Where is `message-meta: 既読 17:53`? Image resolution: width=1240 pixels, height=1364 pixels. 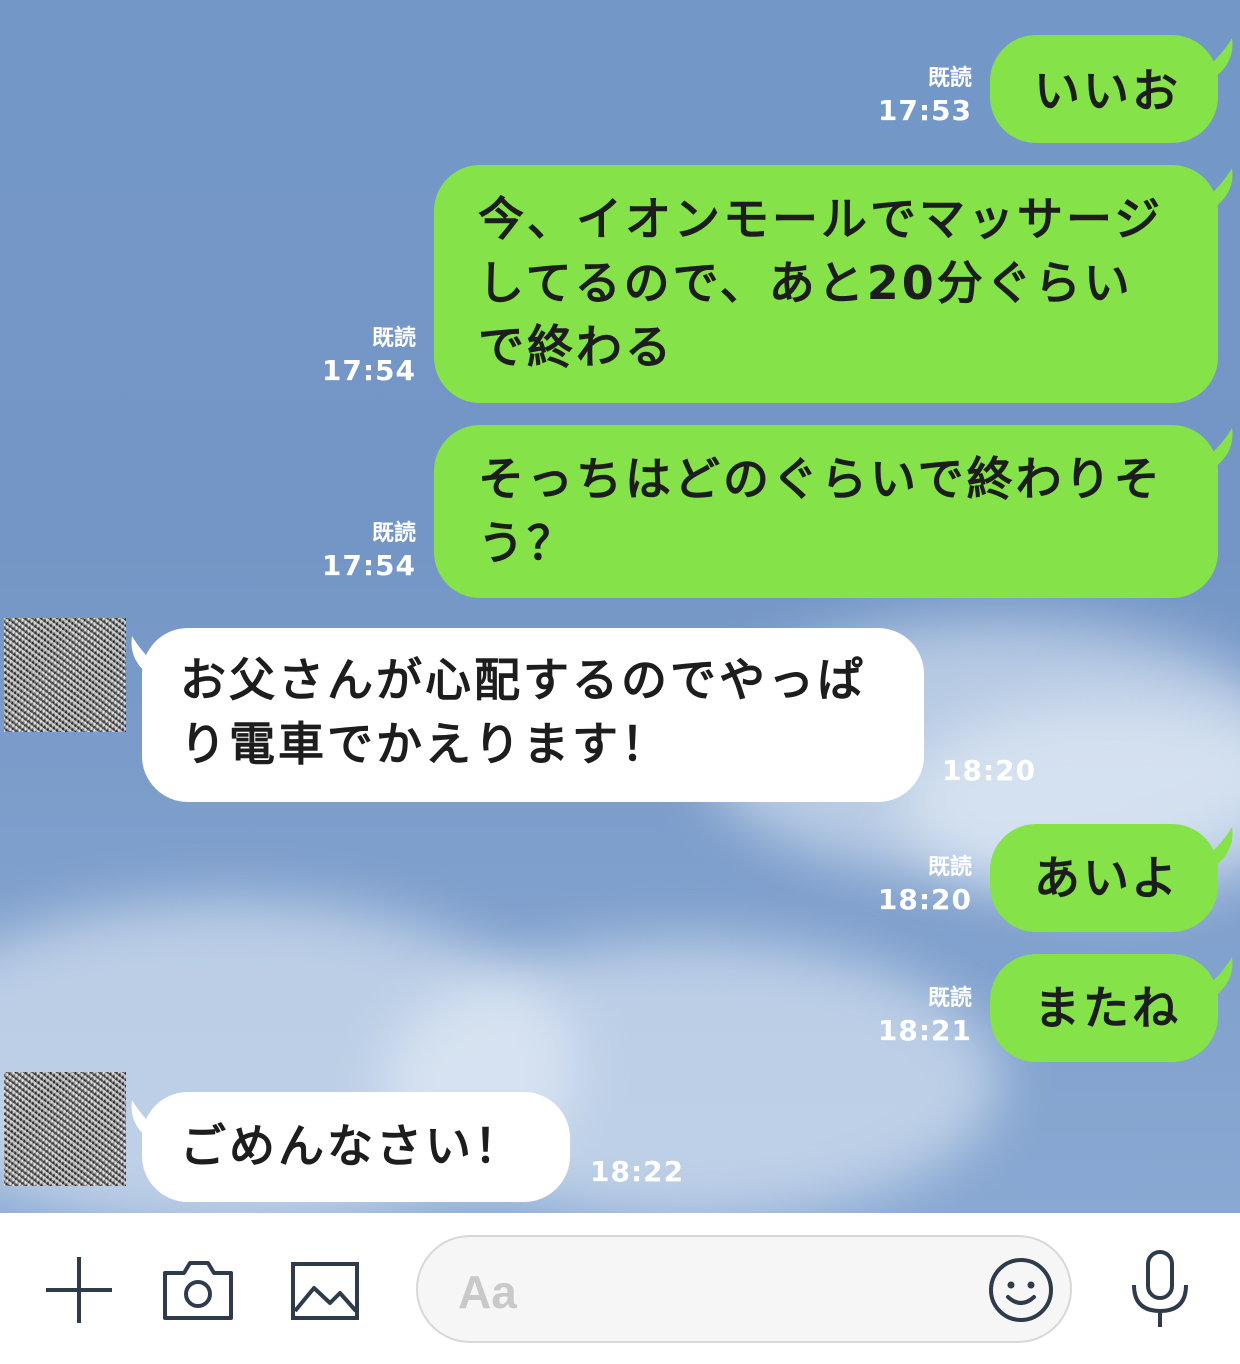
message-meta: 既読 17:53 is located at coordinates (921, 96).